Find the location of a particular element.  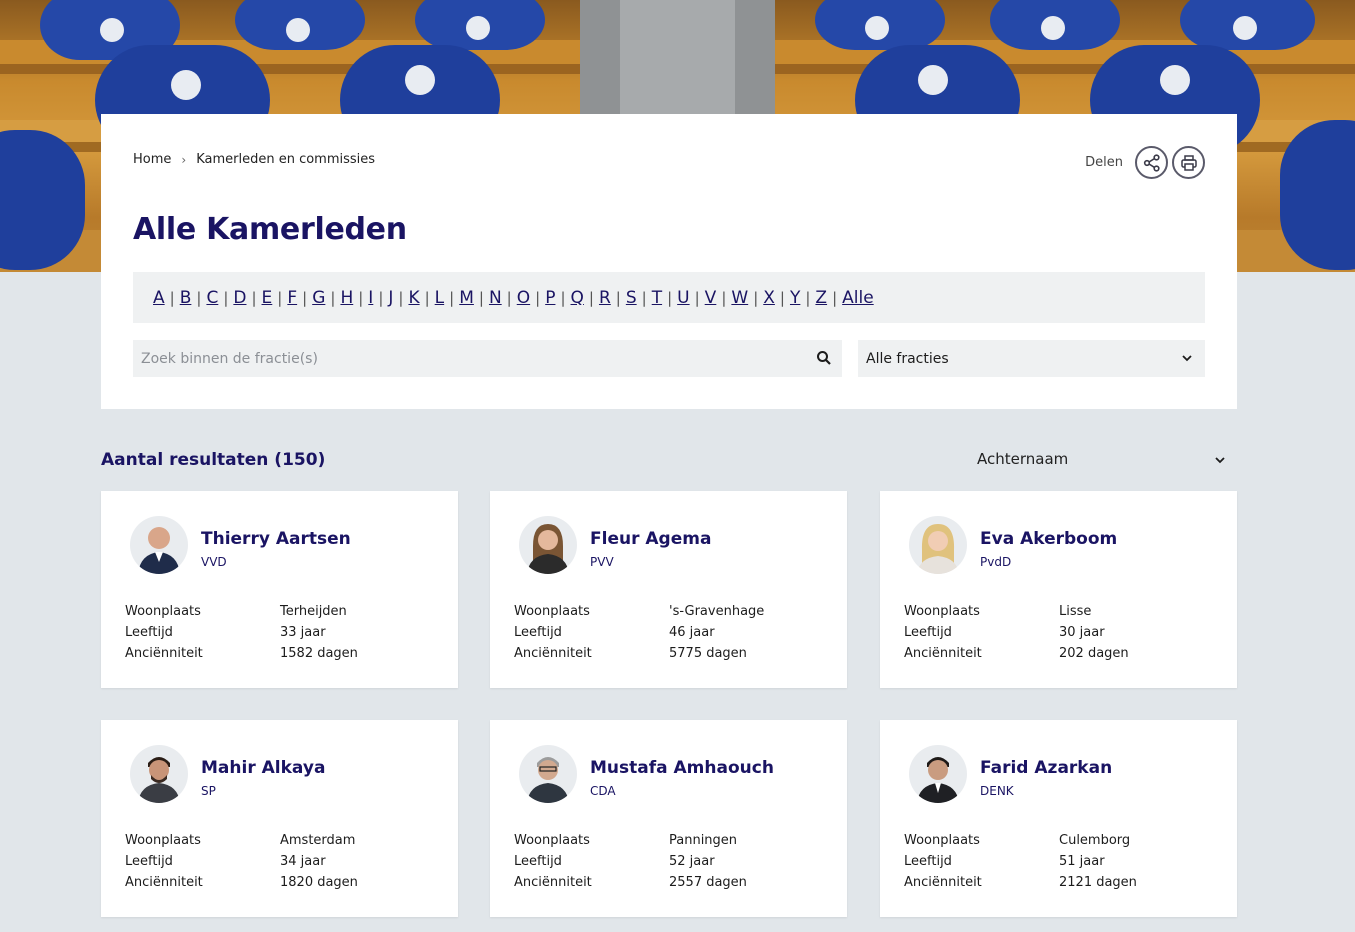

search-icon is located at coordinates (824, 358).